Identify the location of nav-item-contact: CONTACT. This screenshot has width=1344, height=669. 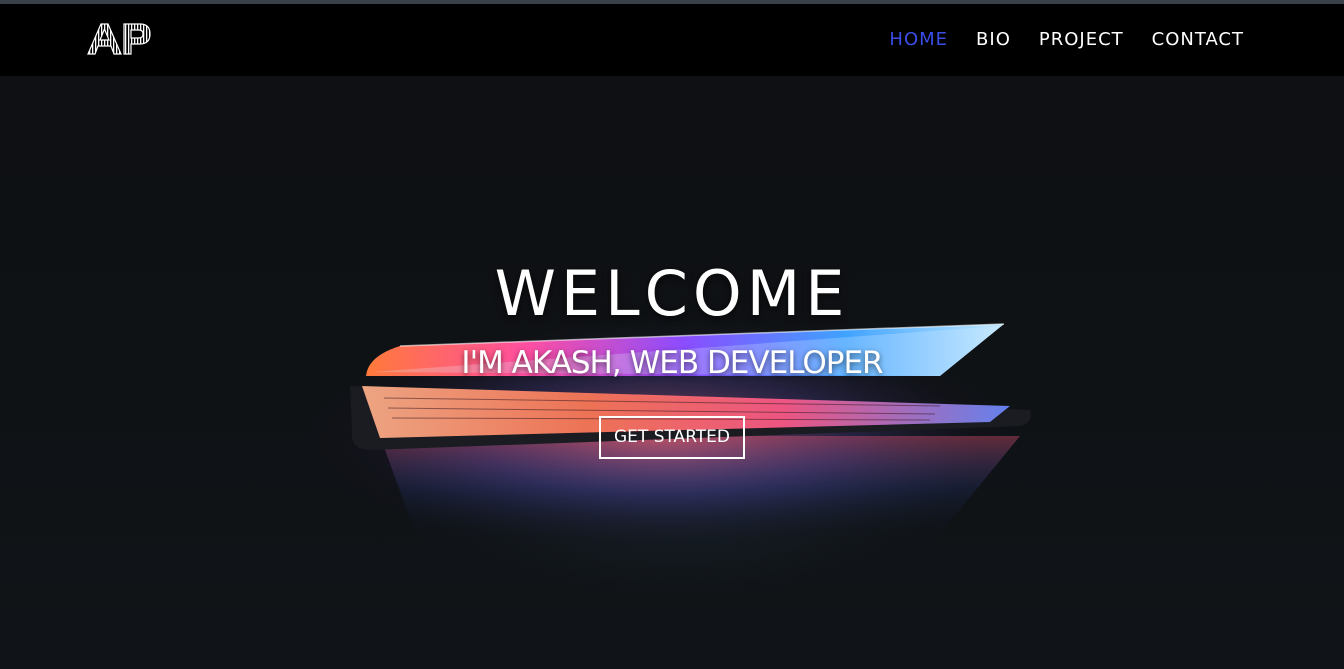
(1198, 40).